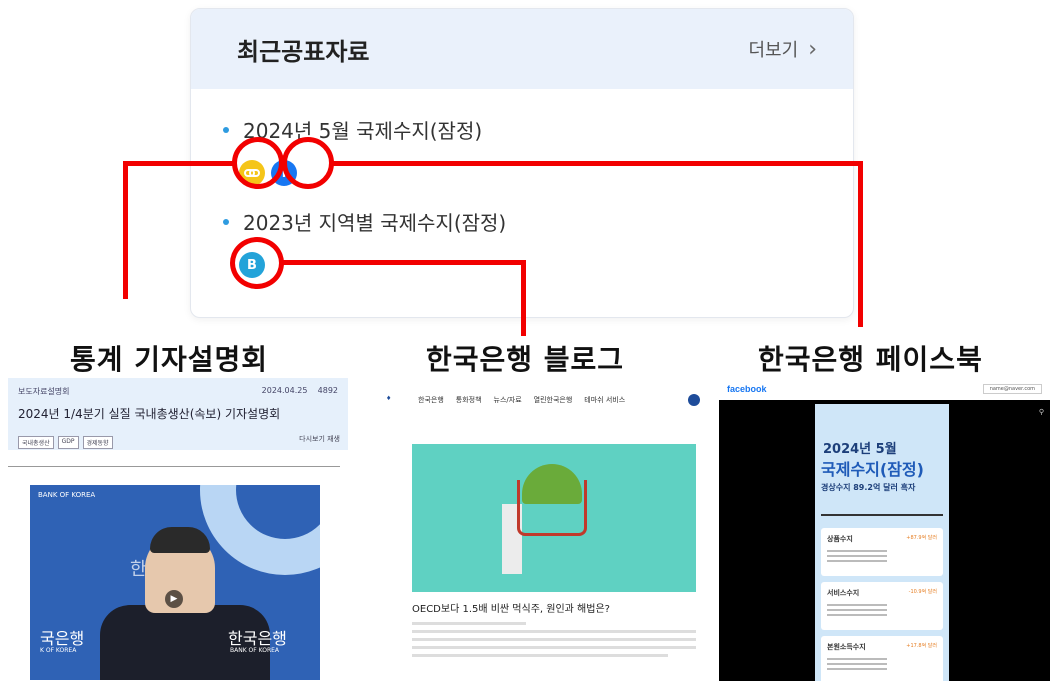 Image resolution: width=1050 pixels, height=681 pixels. Describe the element at coordinates (97, 442) in the screenshot. I see `tag: 경제동향` at that location.